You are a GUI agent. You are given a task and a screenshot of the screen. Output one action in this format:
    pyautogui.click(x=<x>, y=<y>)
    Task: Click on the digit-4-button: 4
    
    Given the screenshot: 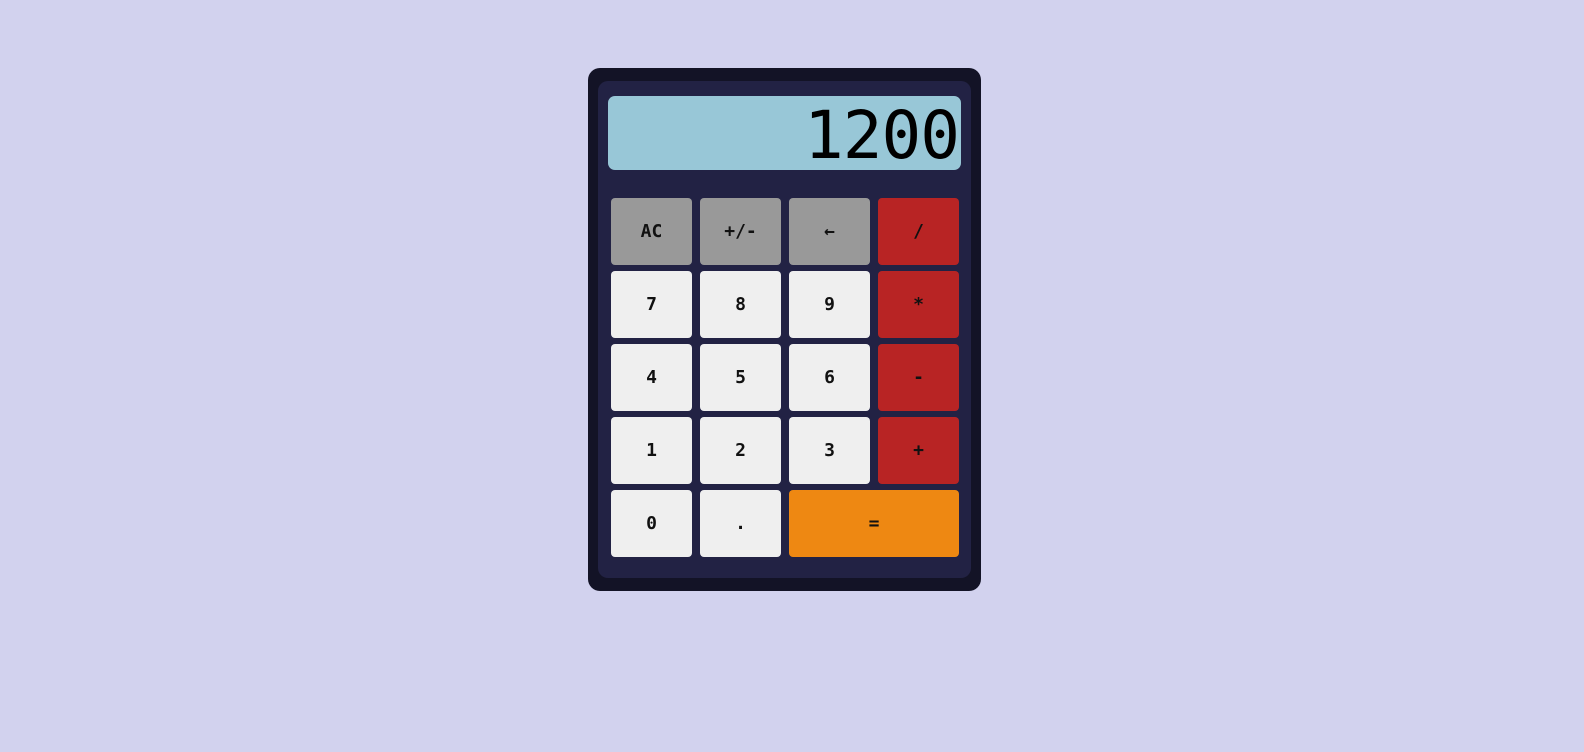 What is the action you would take?
    pyautogui.click(x=651, y=377)
    